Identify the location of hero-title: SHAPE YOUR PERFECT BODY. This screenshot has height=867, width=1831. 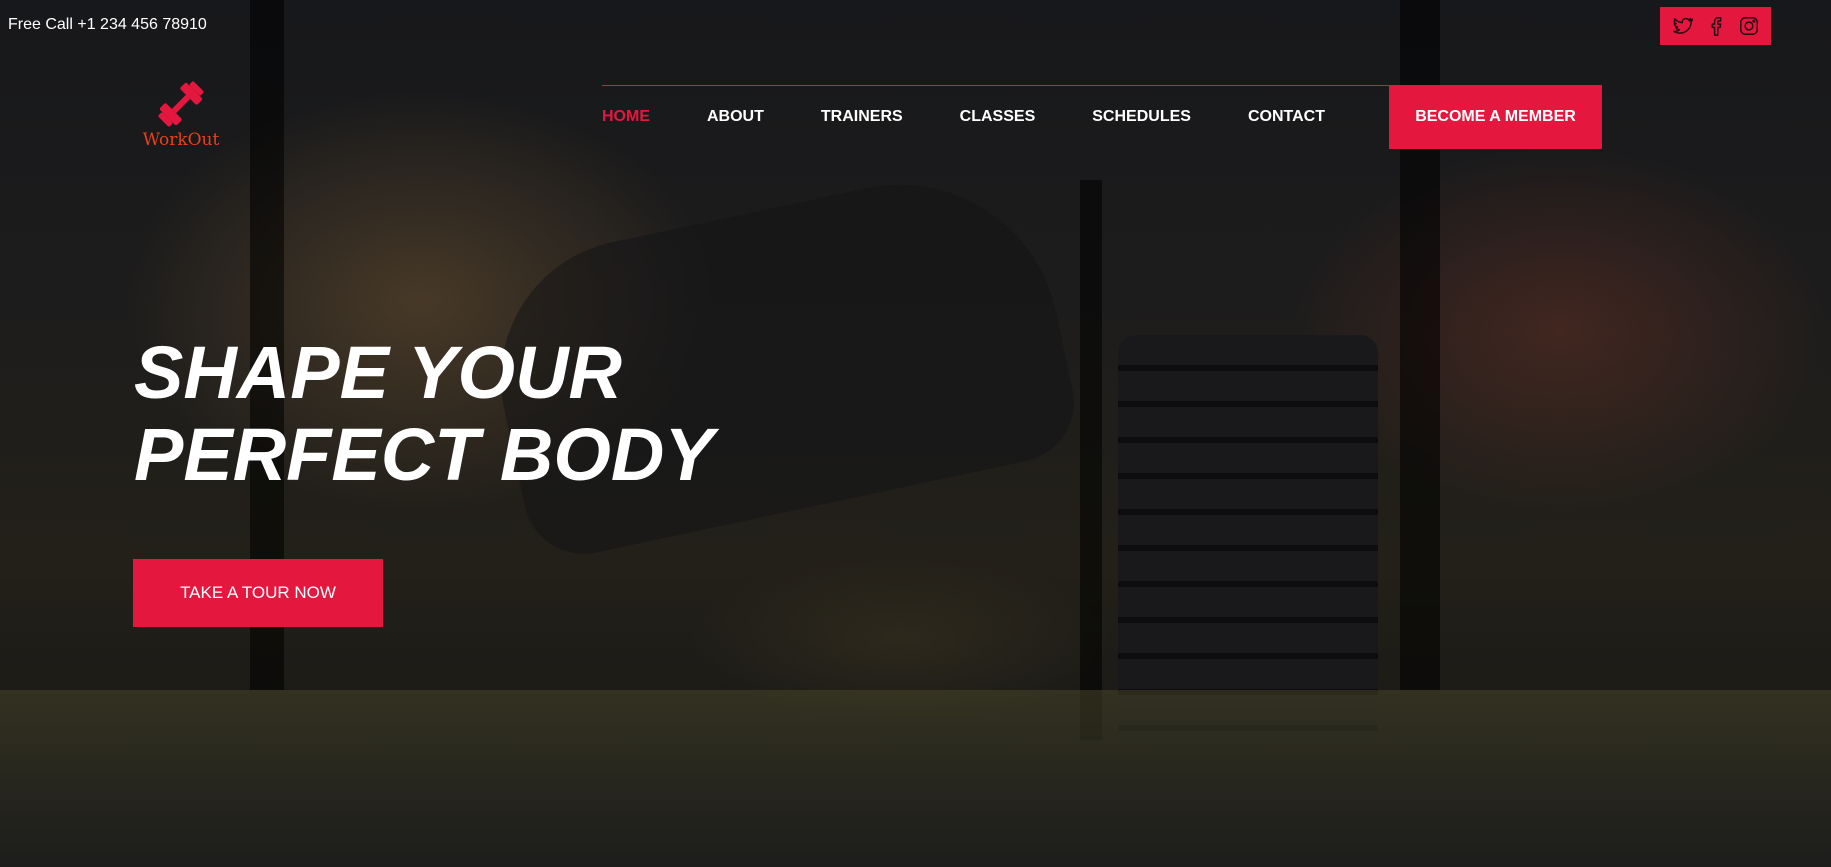
(424, 414).